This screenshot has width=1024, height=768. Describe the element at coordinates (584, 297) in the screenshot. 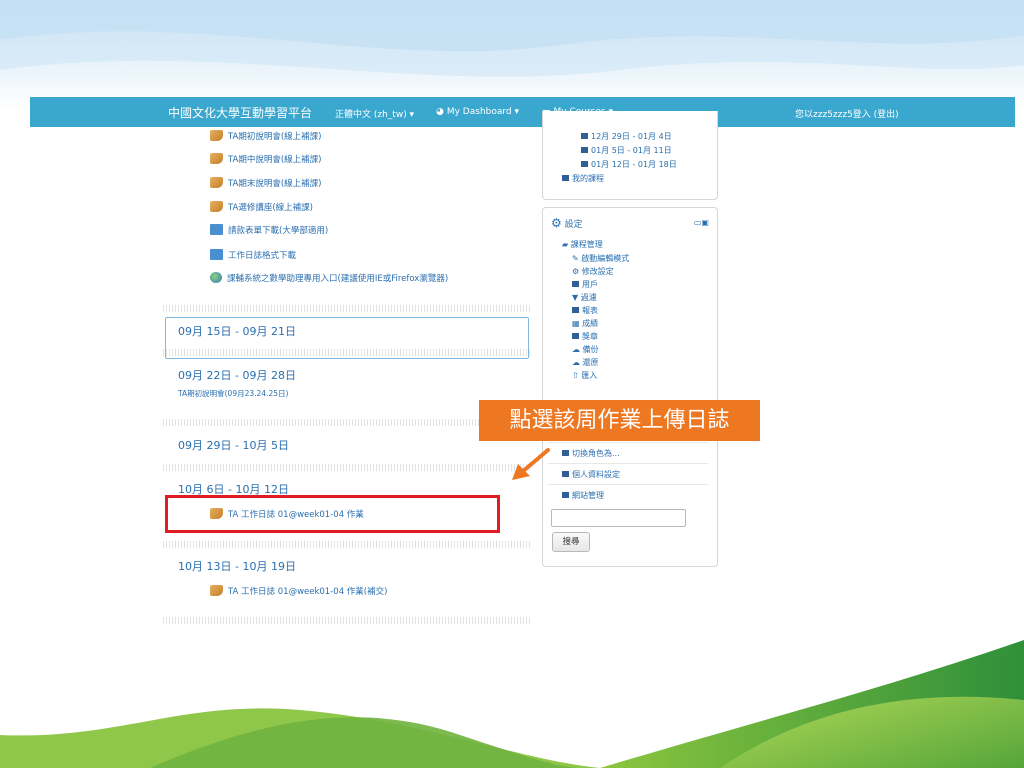

I see `settings-item: ▼ 過濾` at that location.